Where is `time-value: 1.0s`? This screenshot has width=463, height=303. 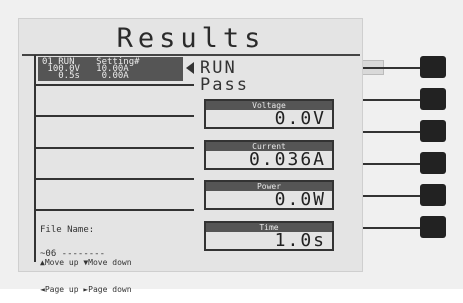 time-value: 1.0s is located at coordinates (300, 240).